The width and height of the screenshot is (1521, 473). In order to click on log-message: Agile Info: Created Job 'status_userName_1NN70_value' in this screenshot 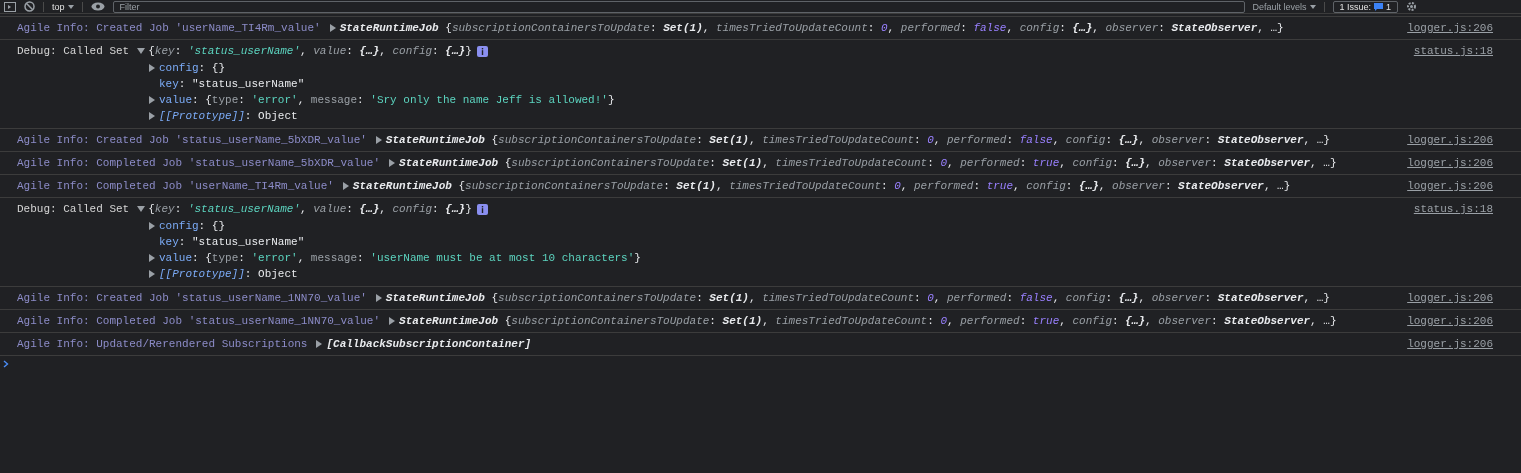, I will do `click(192, 298)`.